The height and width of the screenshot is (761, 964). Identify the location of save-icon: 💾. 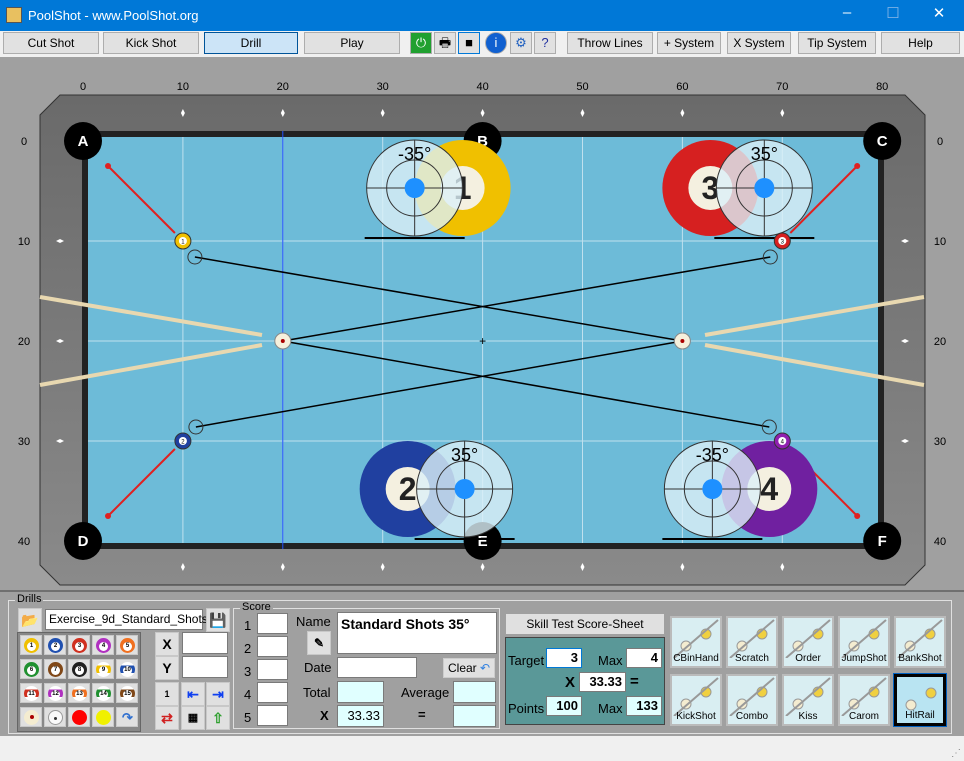
(218, 620).